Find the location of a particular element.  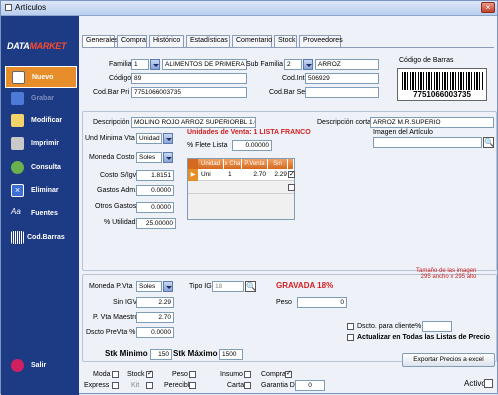

codbarsec-input is located at coordinates (342, 92).